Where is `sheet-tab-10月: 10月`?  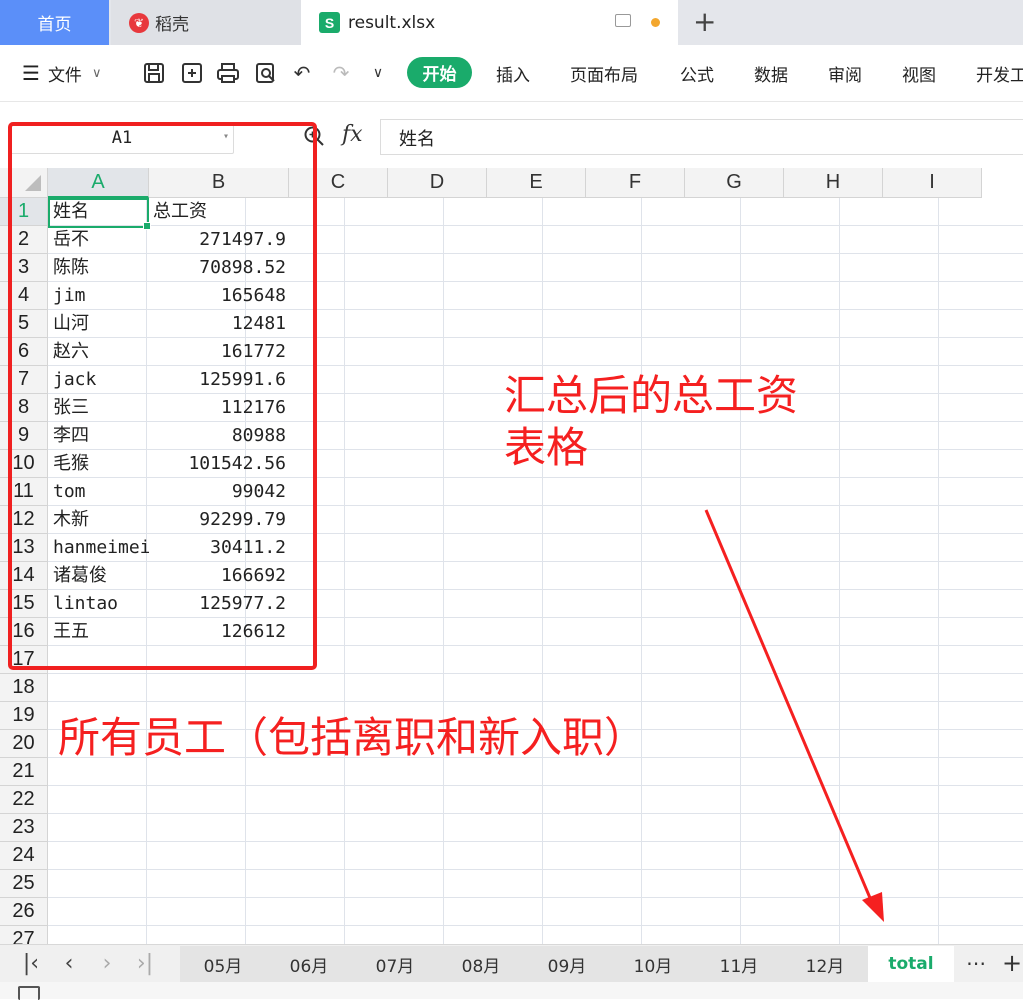
sheet-tab-10月: 10月 is located at coordinates (653, 964).